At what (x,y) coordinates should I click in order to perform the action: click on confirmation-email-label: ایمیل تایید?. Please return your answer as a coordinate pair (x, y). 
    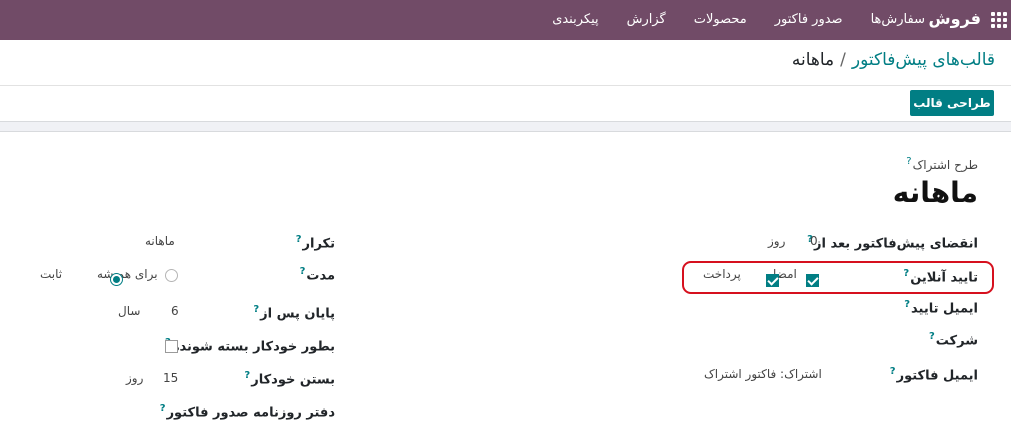
    Looking at the image, I should click on (941, 308).